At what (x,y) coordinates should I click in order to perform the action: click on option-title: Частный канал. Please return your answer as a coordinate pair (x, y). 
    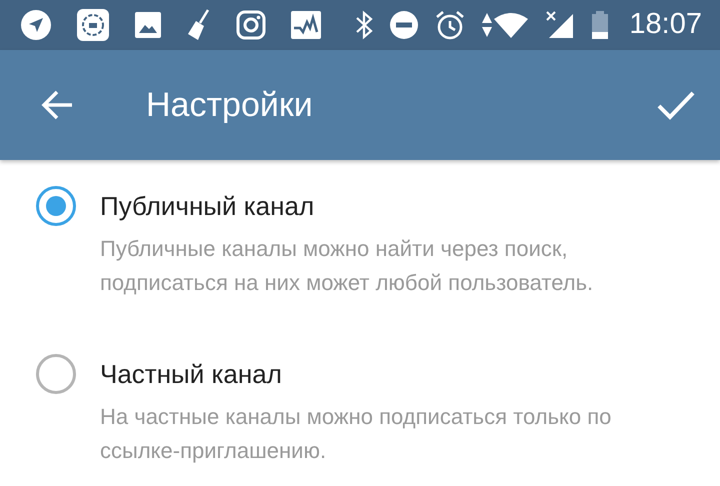
    Looking at the image, I should click on (191, 374).